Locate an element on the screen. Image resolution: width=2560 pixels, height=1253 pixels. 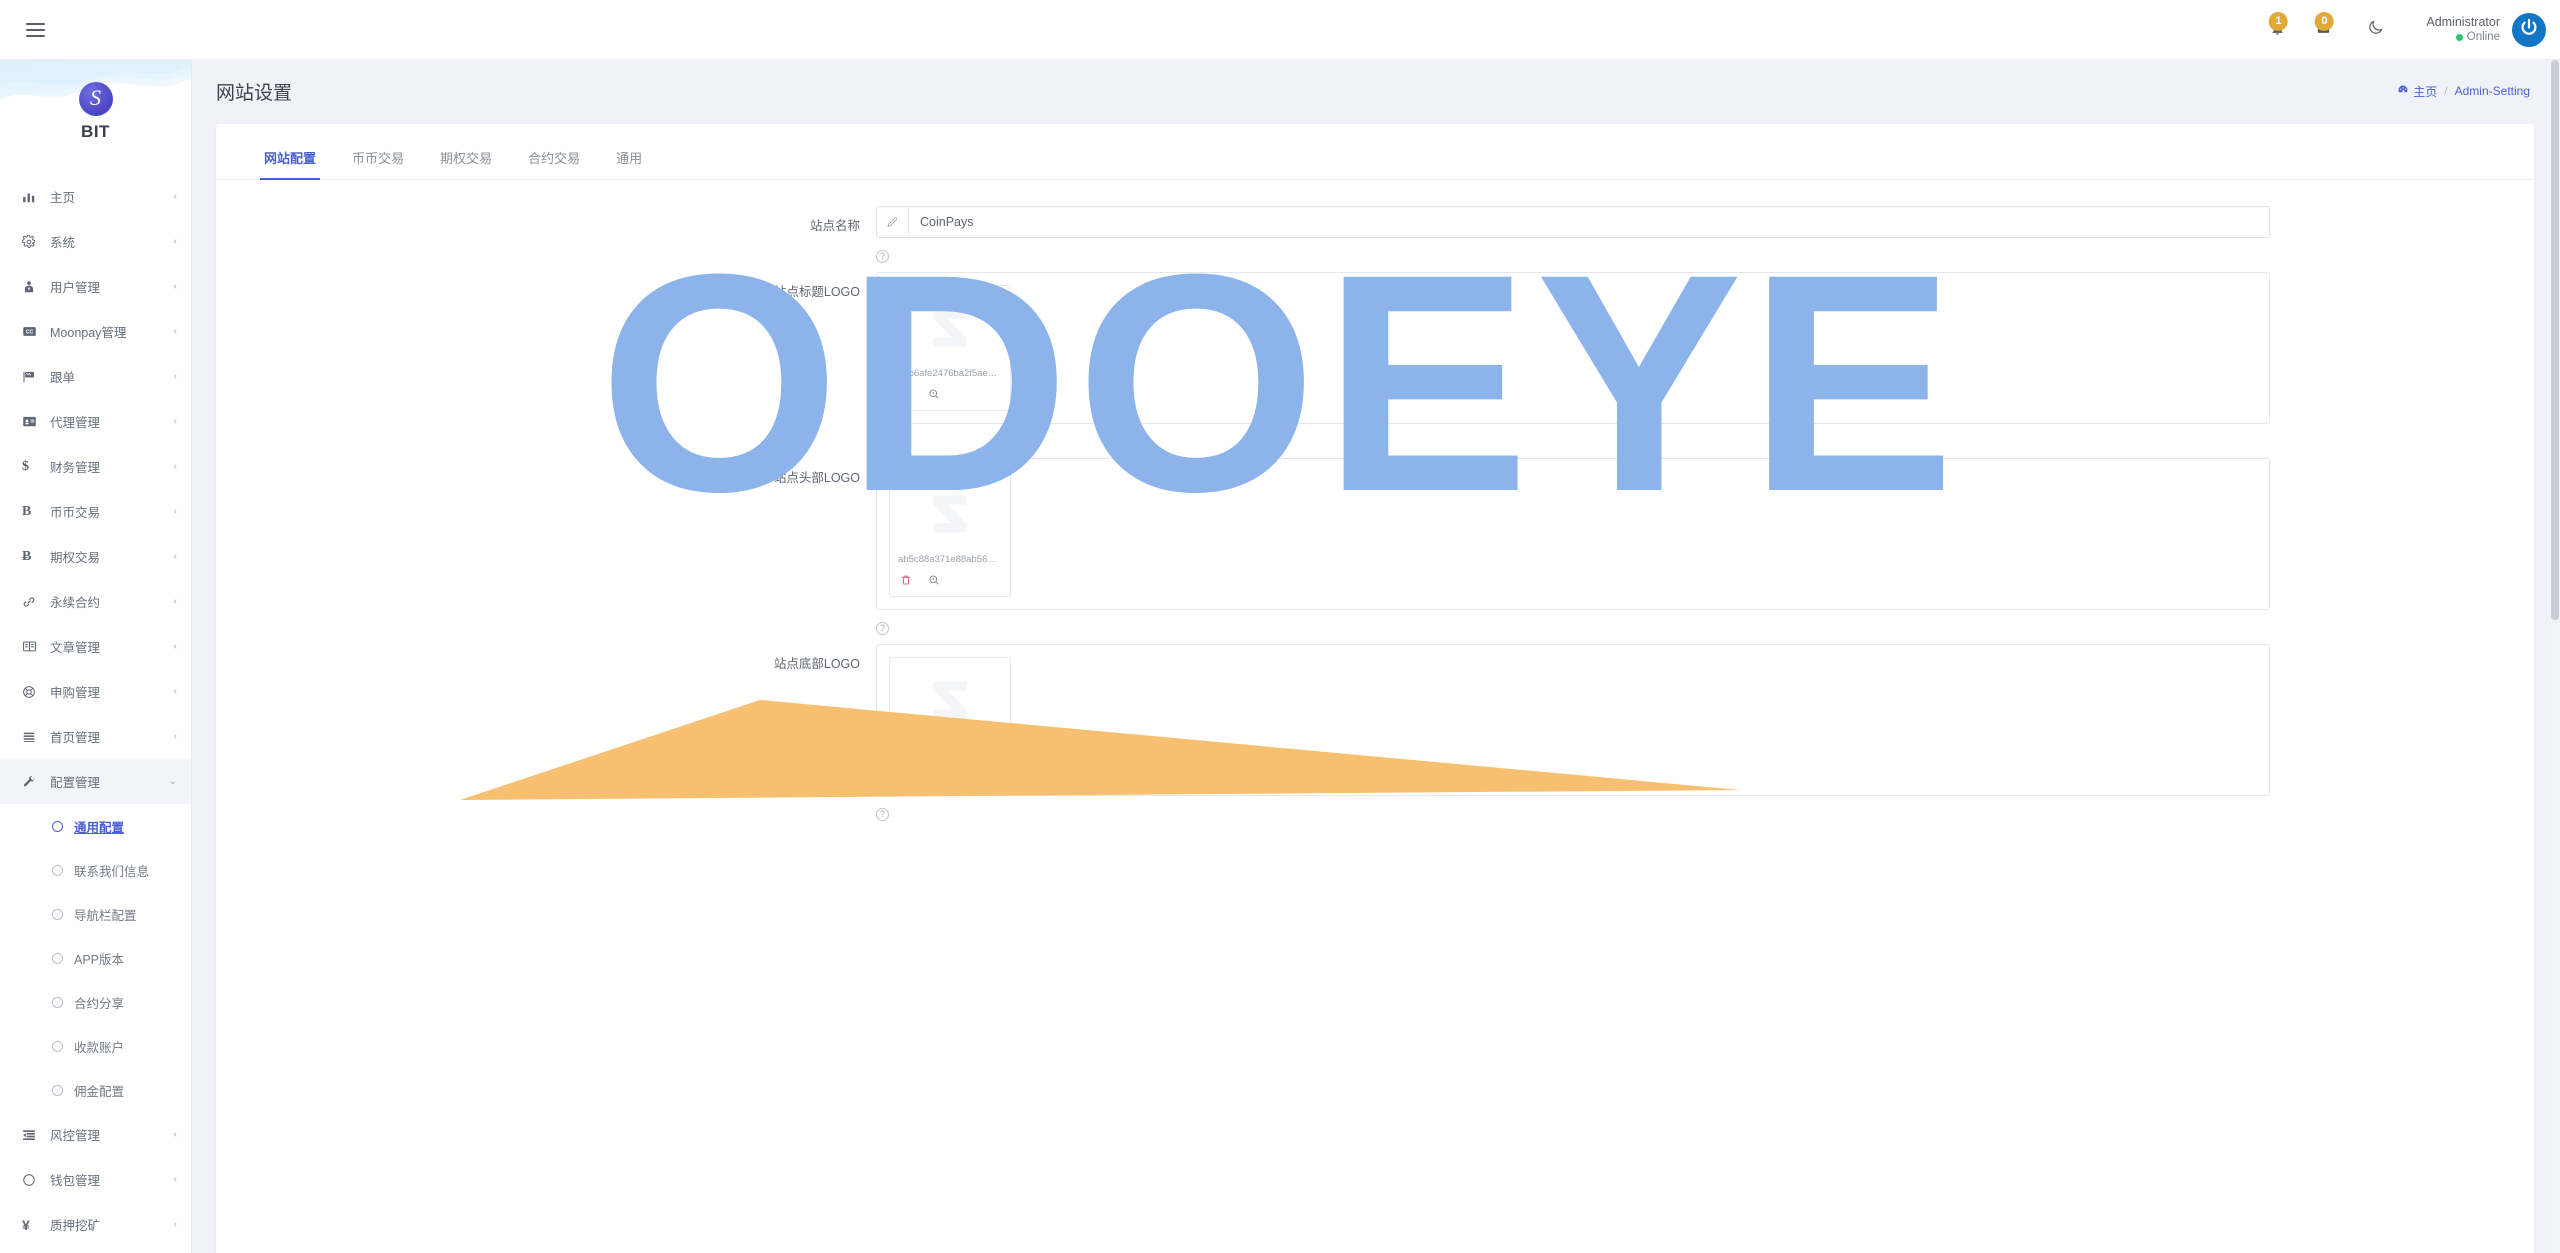
notifications-button: 1 is located at coordinates (2277, 30).